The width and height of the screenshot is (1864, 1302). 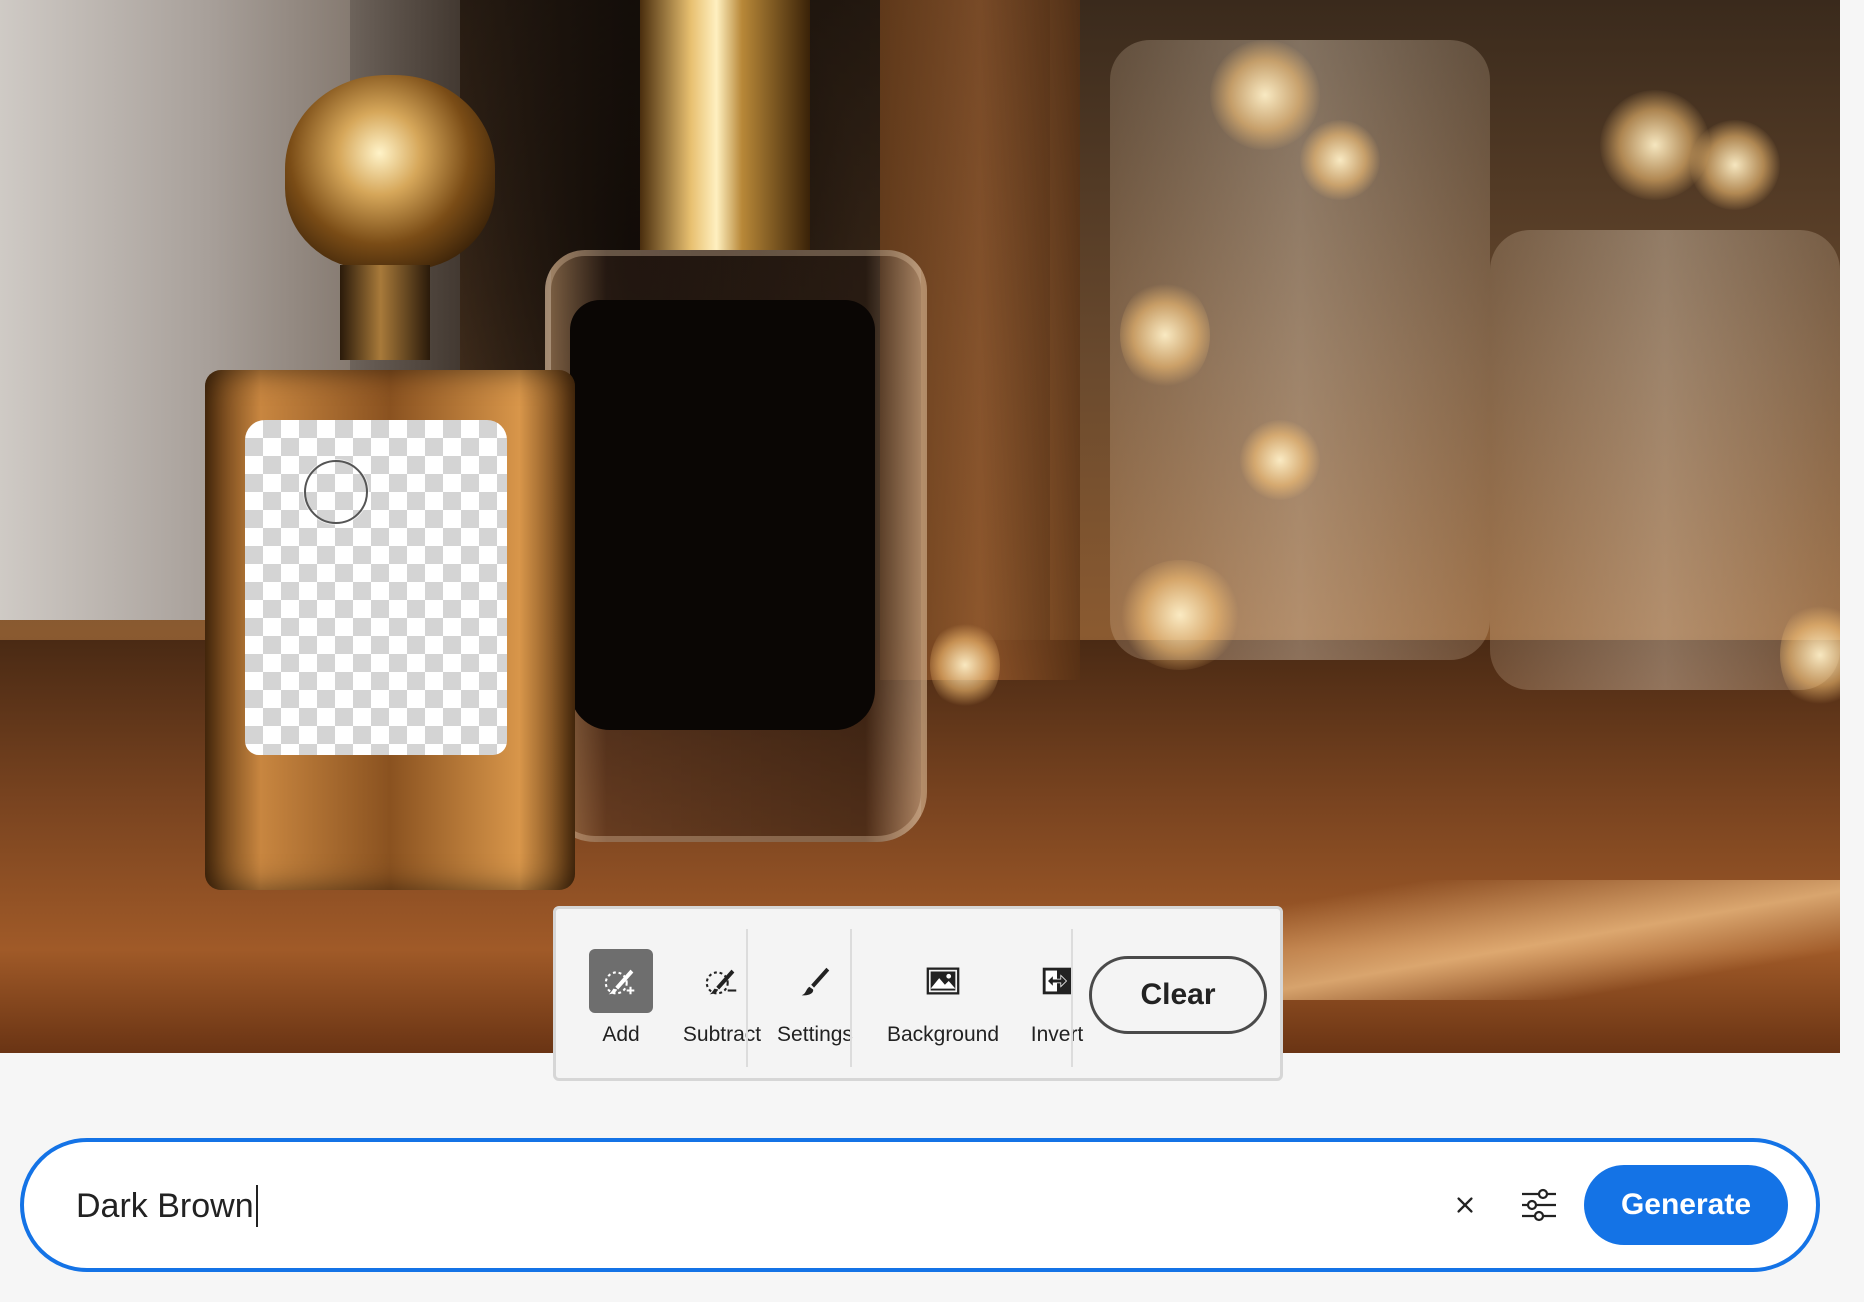 I want to click on image-icon, so click(x=943, y=981).